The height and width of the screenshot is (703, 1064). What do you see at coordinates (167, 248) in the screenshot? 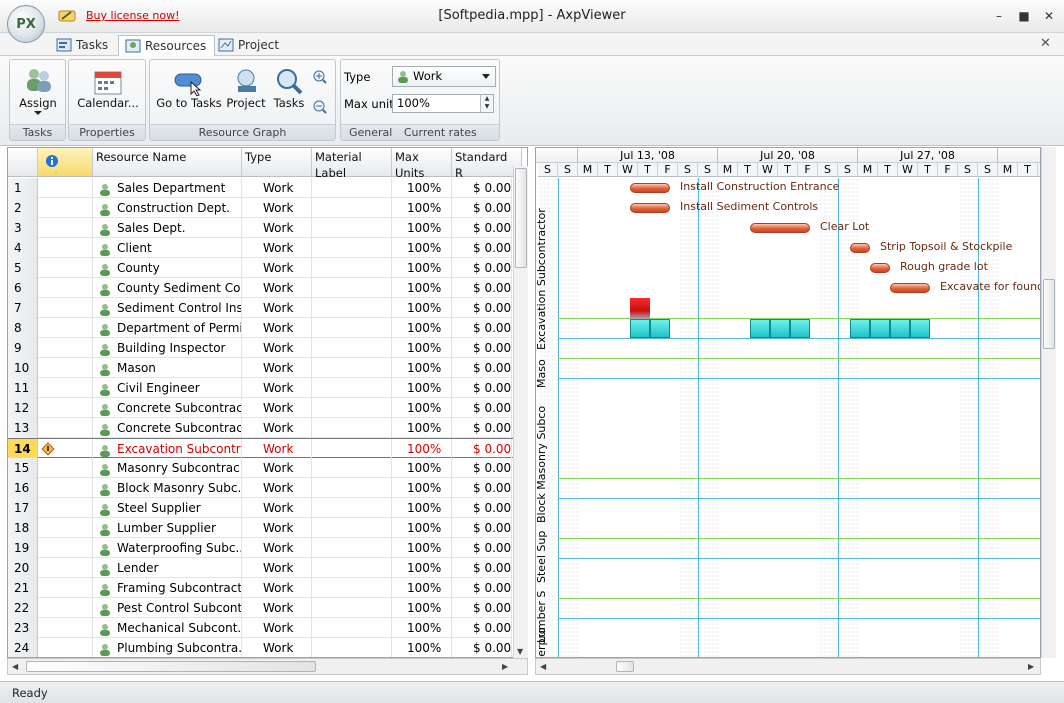
I see `resource-name-cell: Client` at bounding box center [167, 248].